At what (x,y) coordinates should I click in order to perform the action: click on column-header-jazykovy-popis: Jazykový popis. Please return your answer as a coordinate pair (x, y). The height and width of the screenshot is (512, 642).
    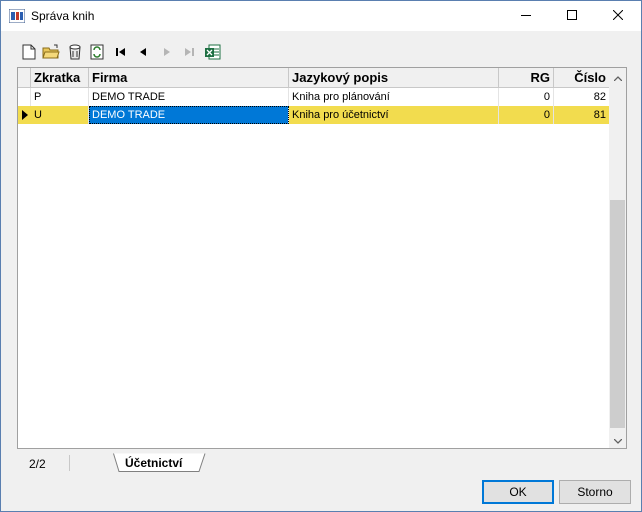
    Looking at the image, I should click on (394, 78).